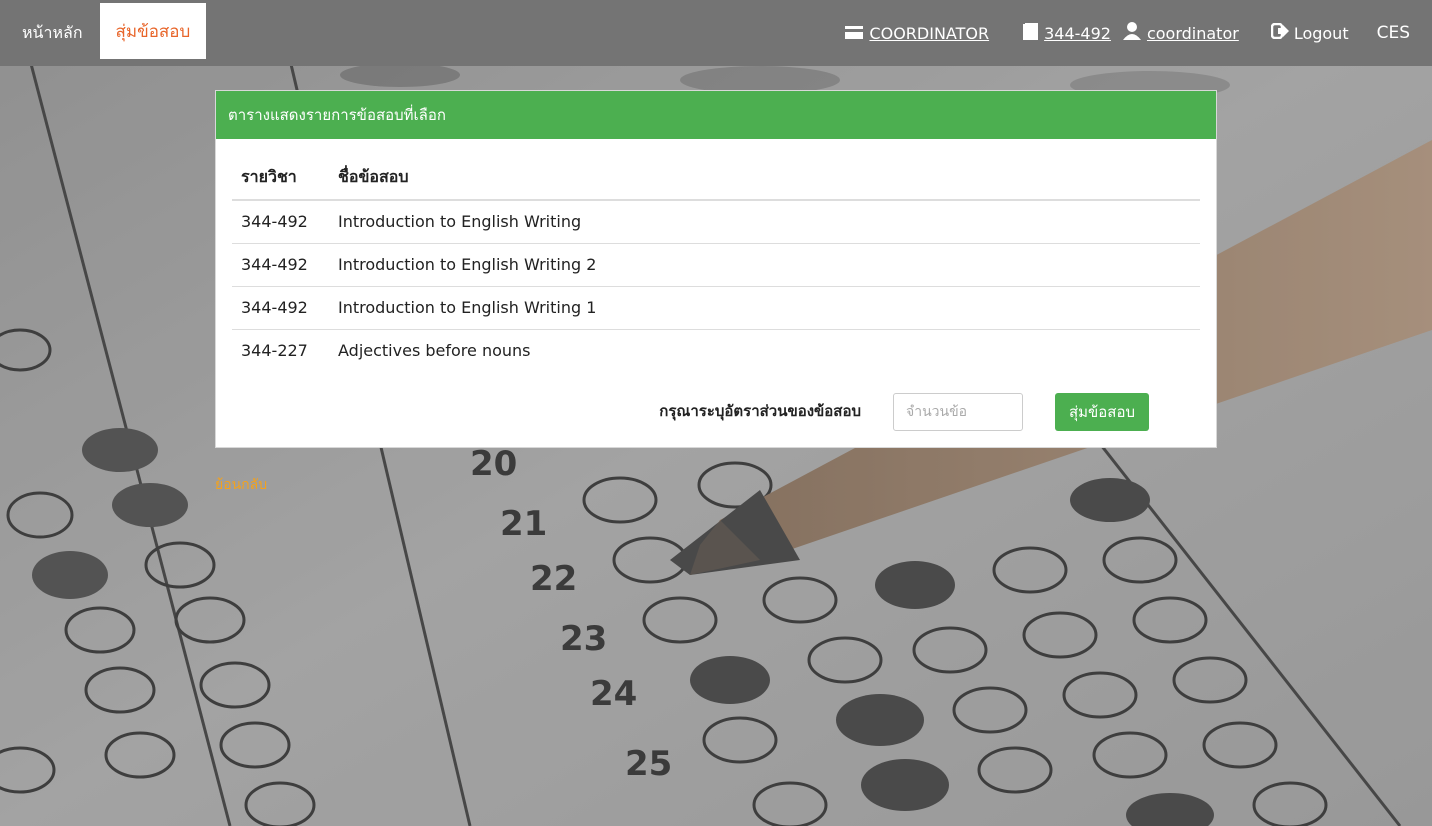  Describe the element at coordinates (929, 33) in the screenshot. I see `nav-role-label: COORDINATOR` at that location.